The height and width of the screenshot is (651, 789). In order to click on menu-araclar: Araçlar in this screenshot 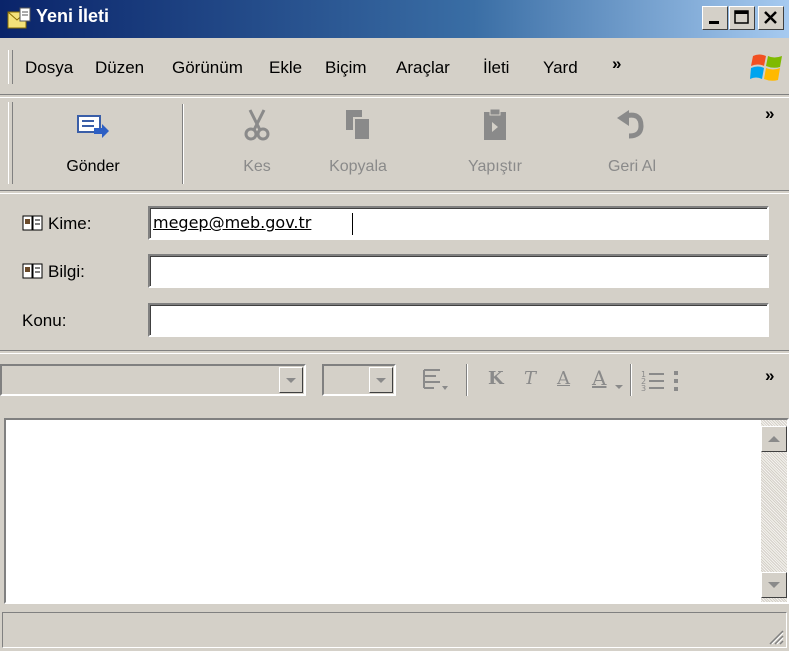, I will do `click(423, 68)`.